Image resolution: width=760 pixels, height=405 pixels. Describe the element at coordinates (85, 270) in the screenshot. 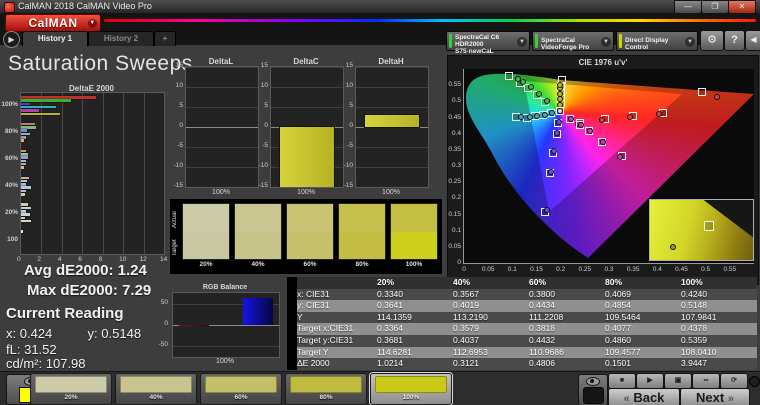

I see `avg-de2000: Avg dE2000: 1.24` at that location.